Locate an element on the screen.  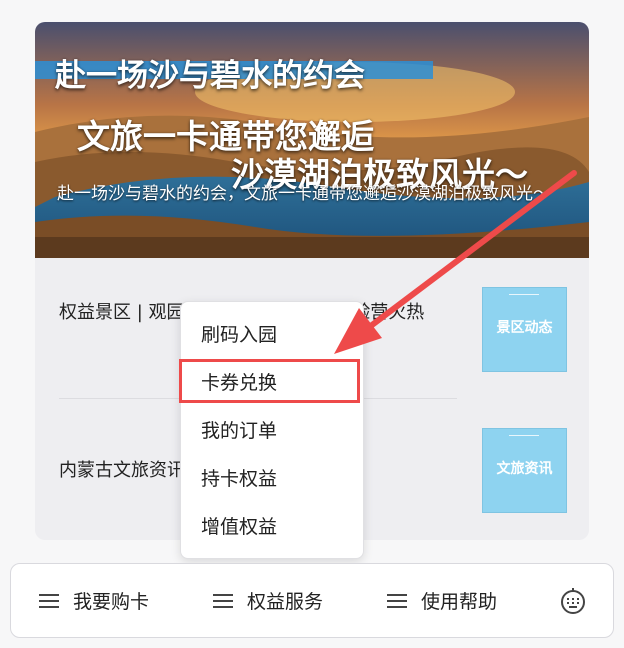
keyboard-icon is located at coordinates (573, 601).